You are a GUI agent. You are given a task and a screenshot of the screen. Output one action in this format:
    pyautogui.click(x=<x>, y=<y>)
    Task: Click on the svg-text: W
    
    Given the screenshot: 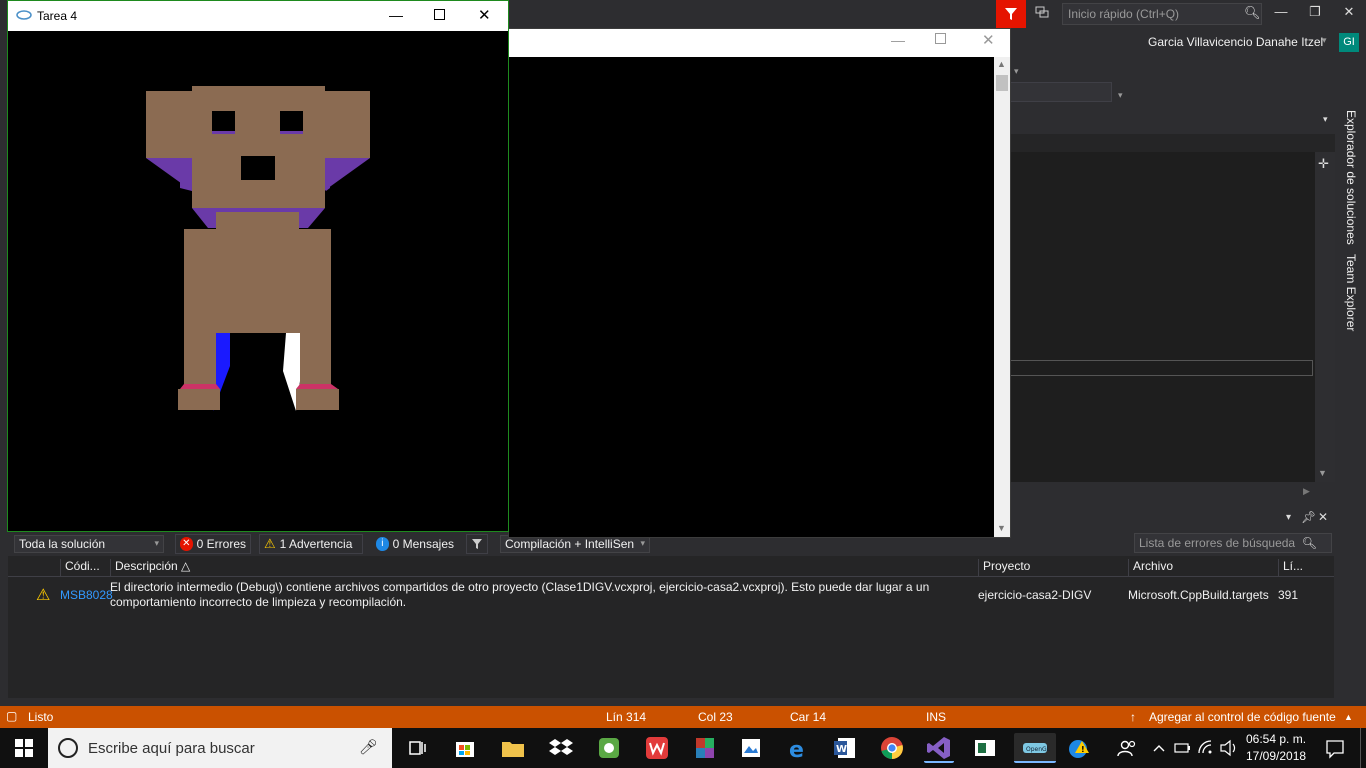 What is the action you would take?
    pyautogui.click(x=841, y=749)
    